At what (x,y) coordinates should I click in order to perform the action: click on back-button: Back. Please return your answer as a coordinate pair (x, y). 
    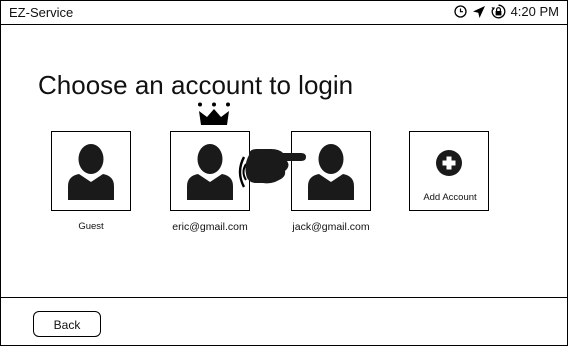
    Looking at the image, I should click on (67, 324).